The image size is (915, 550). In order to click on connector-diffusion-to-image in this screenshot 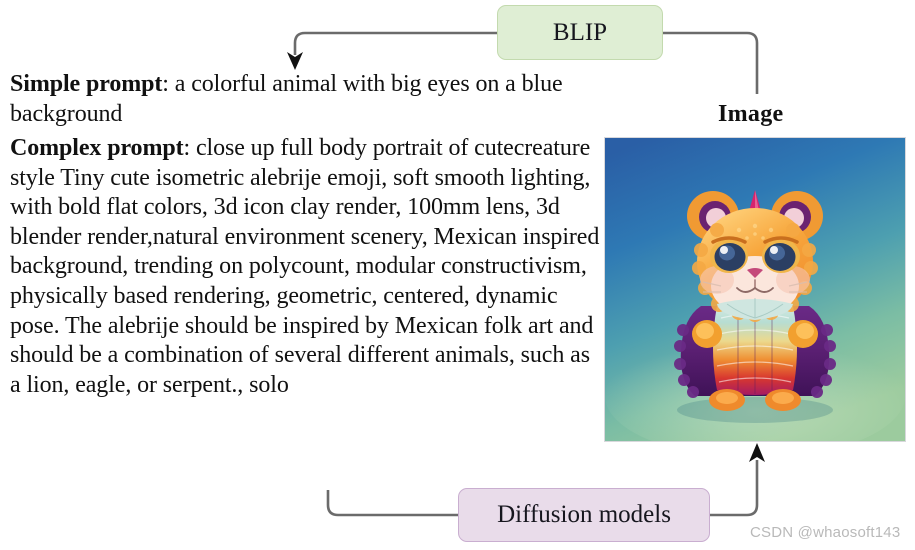, I will do `click(734, 488)`.